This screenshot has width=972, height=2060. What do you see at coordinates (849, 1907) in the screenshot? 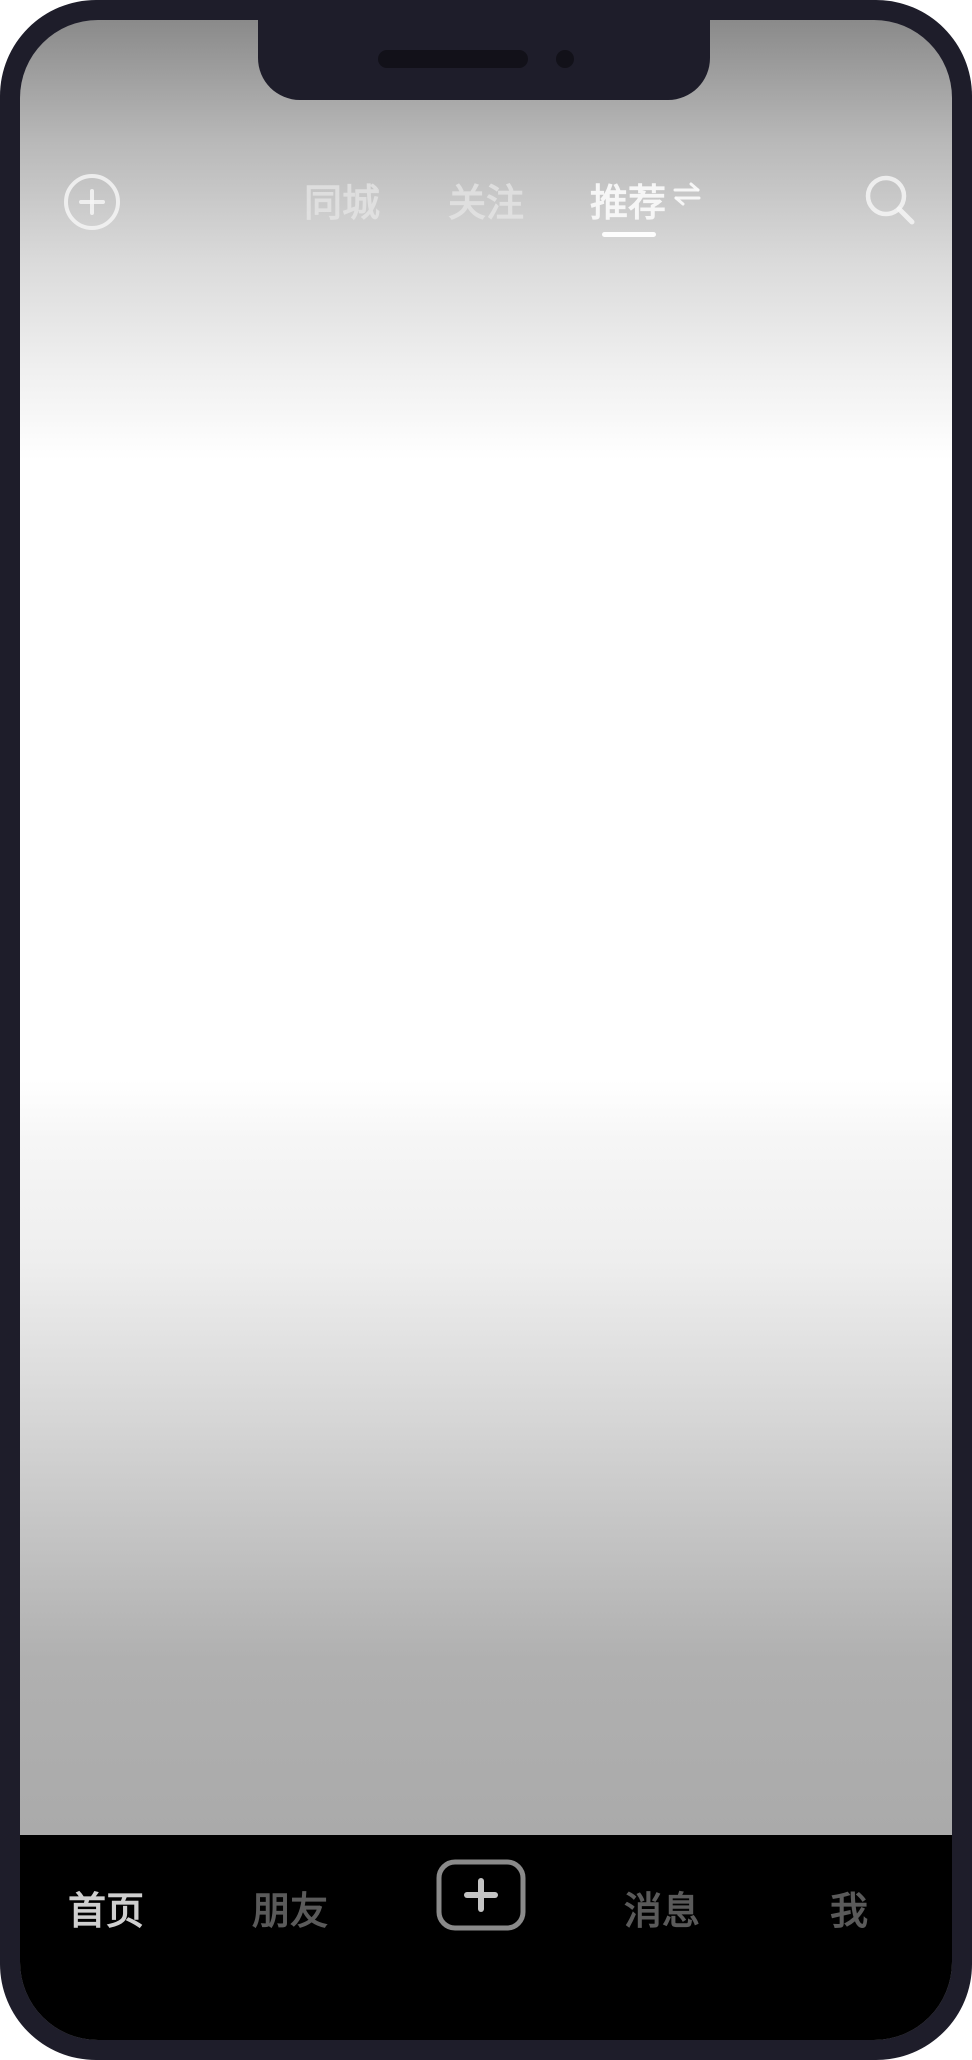
I see `nav-item-me: 我` at bounding box center [849, 1907].